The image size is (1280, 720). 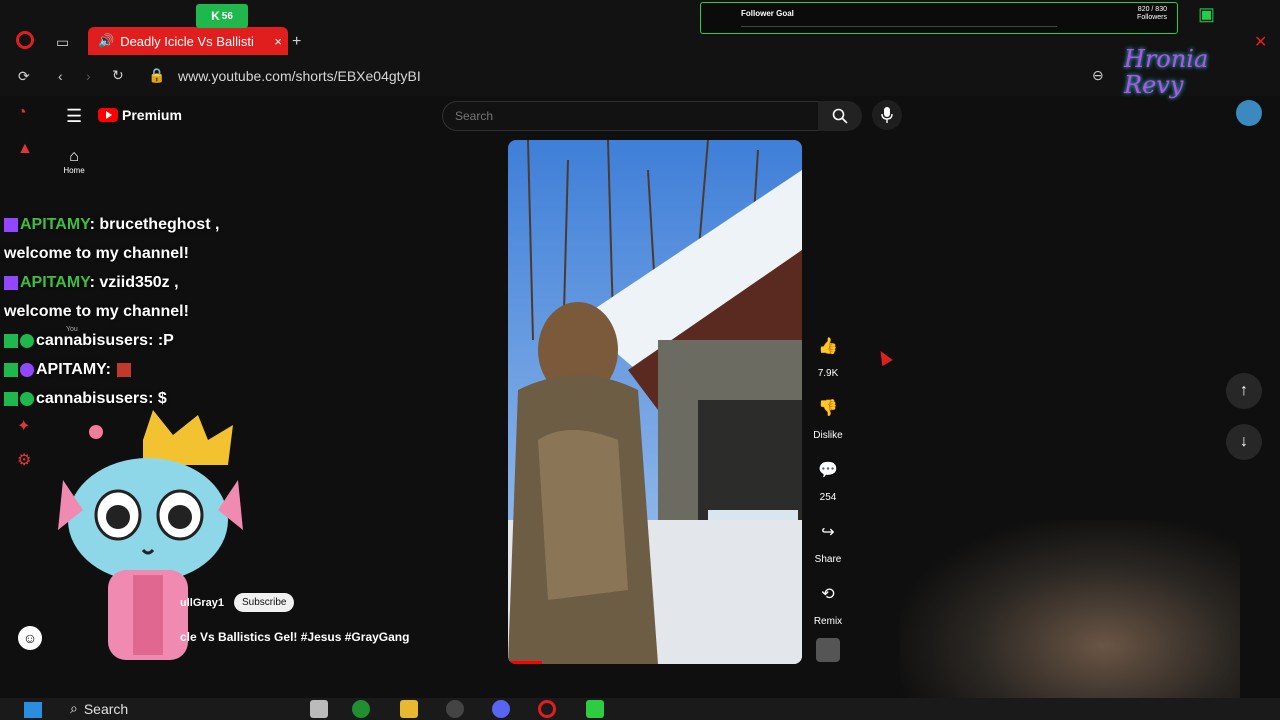 I want to click on share-label: Share, so click(x=828, y=559).